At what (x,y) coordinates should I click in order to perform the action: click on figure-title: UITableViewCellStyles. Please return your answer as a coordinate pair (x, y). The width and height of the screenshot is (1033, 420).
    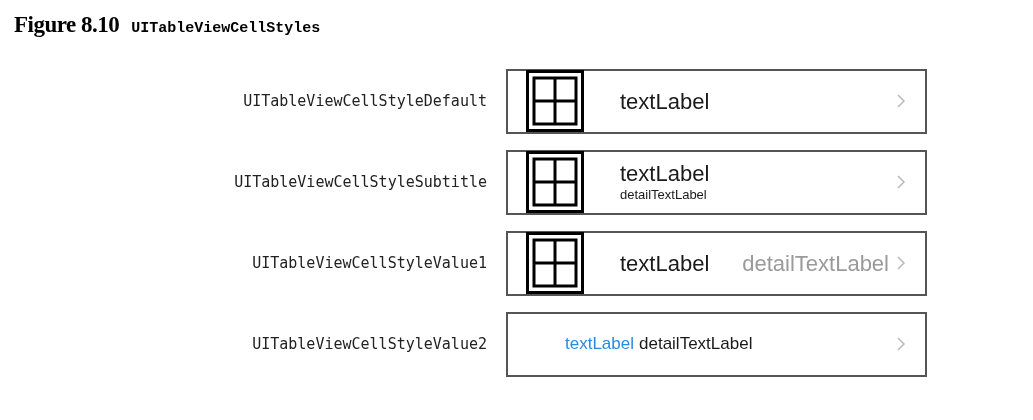
    Looking at the image, I should click on (226, 29).